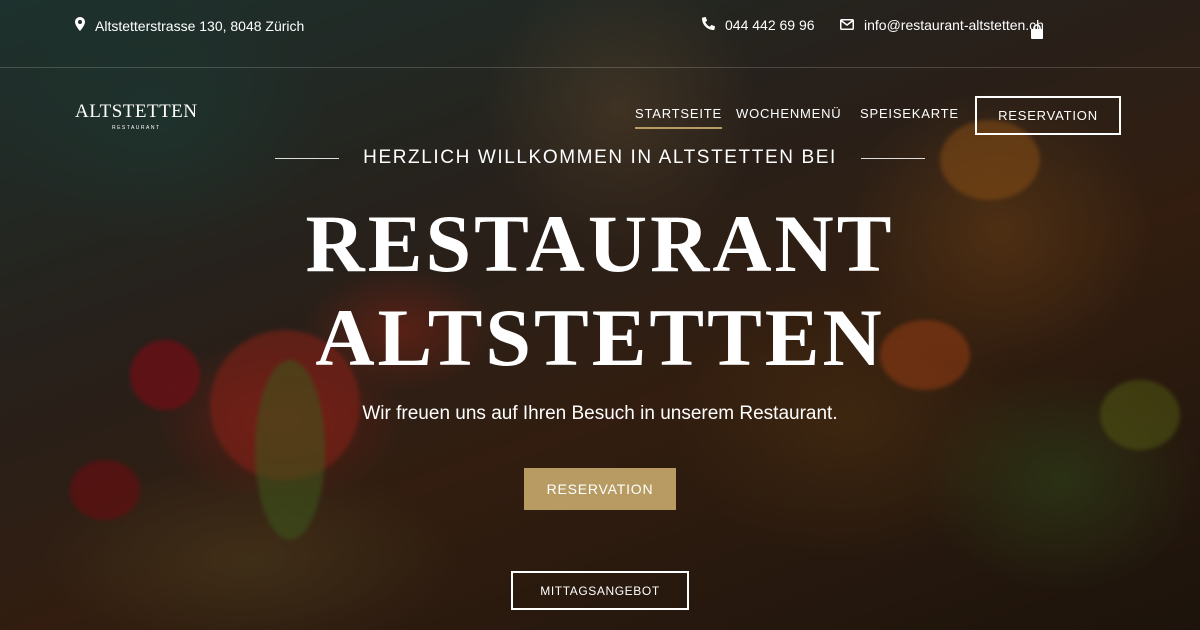 The height and width of the screenshot is (630, 1200). I want to click on email-link: info@restaurant-altstetten.ch, so click(942, 25).